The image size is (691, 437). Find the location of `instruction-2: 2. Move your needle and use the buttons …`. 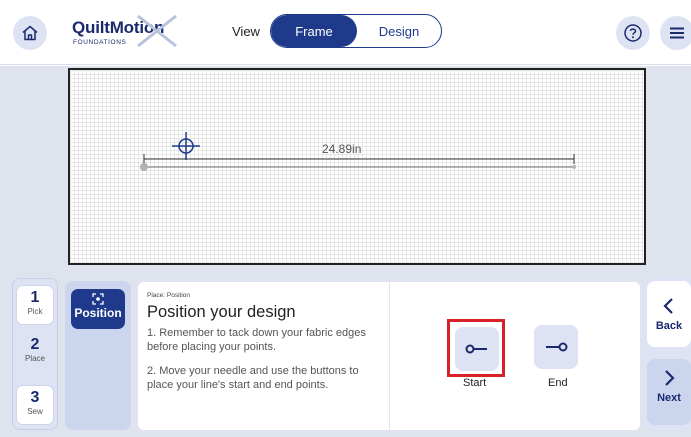

instruction-2: 2. Move your needle and use the buttons … is located at coordinates (253, 378).